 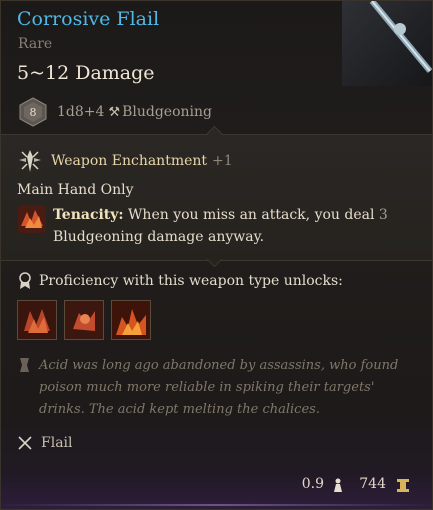 What do you see at coordinates (86, 73) in the screenshot?
I see `damage-range: 5~12 Damage` at bounding box center [86, 73].